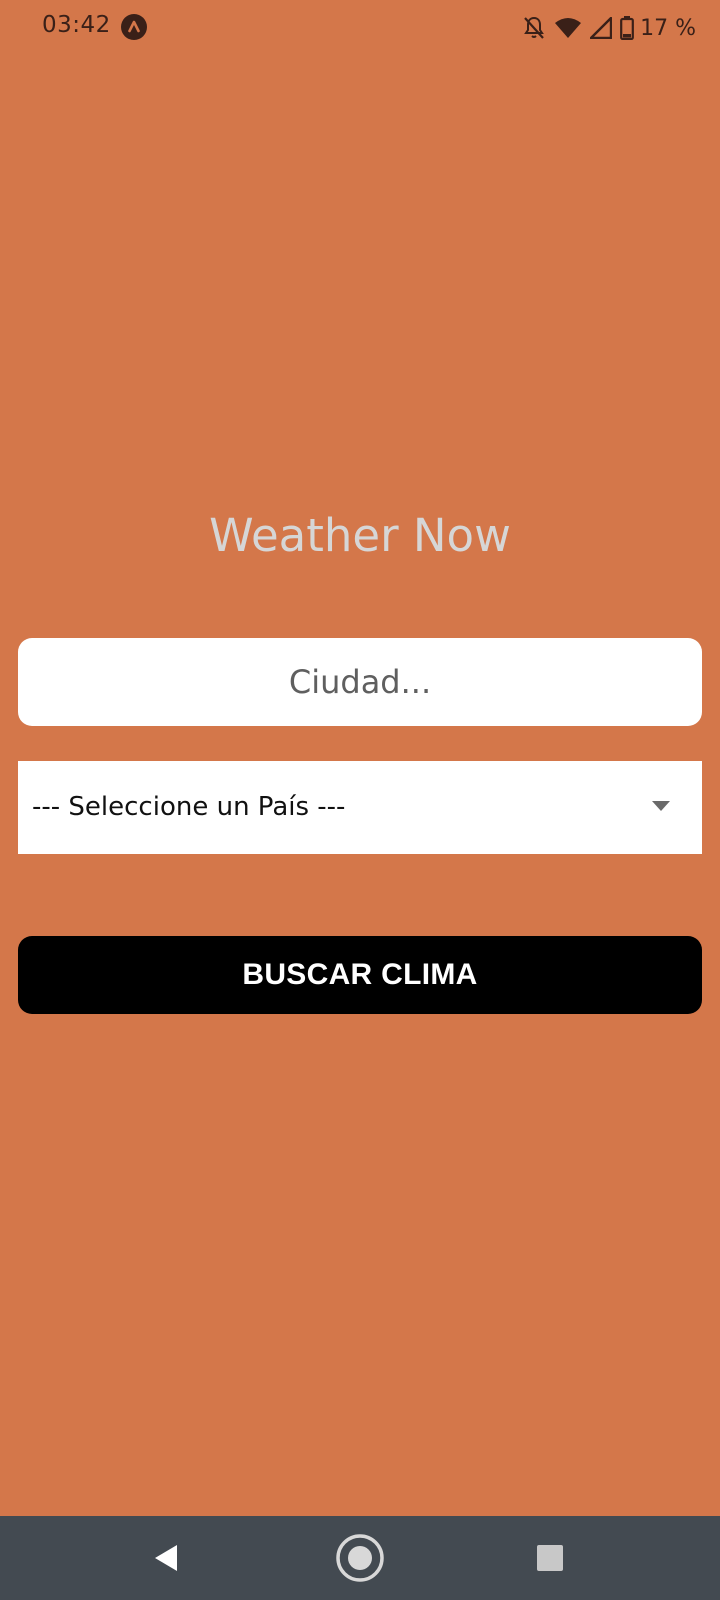  I want to click on search-weather-button: BUSCAR CLIMA, so click(360, 975).